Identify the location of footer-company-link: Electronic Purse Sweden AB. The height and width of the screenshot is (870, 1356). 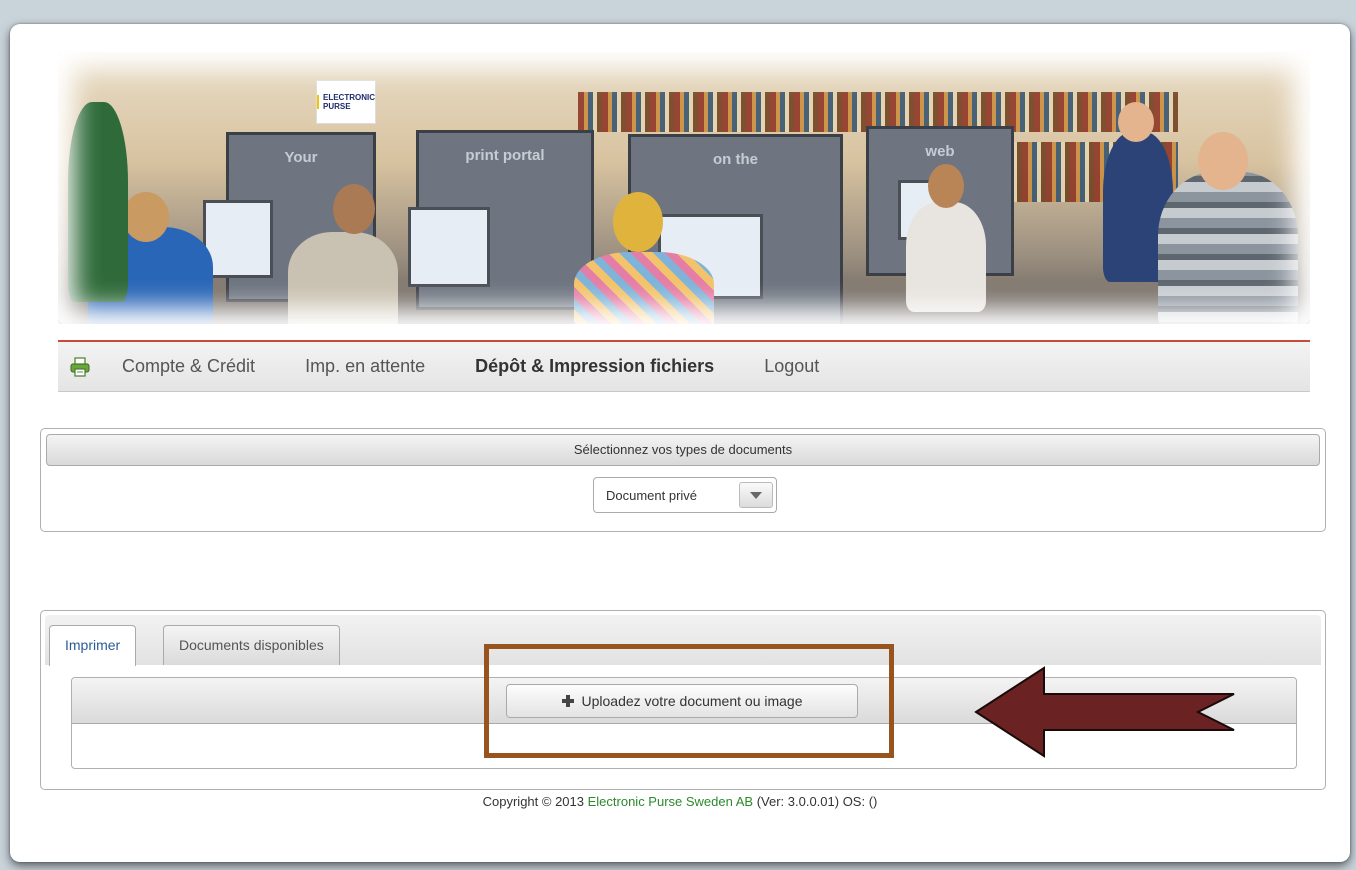
(670, 801).